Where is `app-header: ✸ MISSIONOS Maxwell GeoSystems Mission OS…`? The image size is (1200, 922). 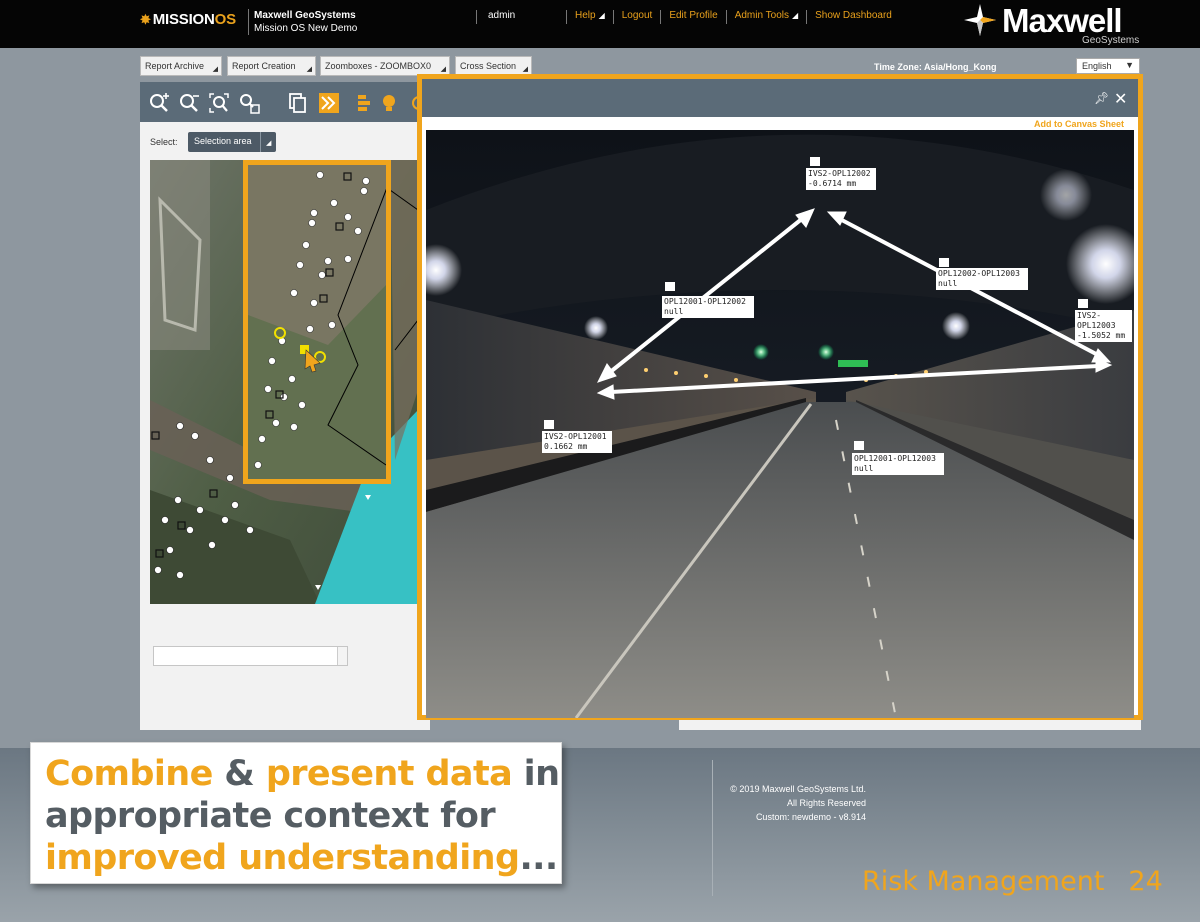
app-header: ✸ MISSIONOS Maxwell GeoSystems Mission OS… is located at coordinates (600, 24).